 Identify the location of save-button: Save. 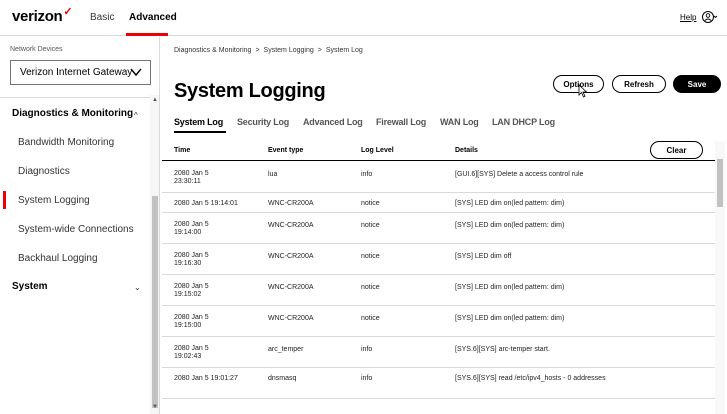
(697, 84).